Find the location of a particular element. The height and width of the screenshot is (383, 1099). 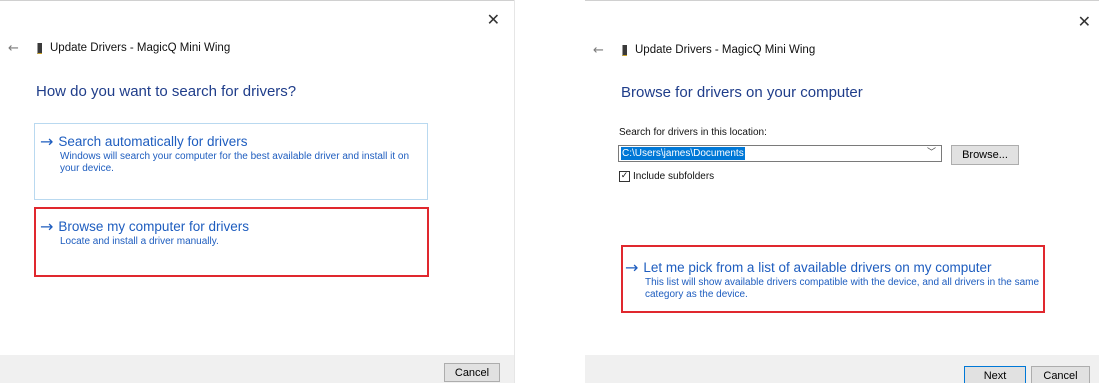

option-title: Browse my computer for drivers is located at coordinates (153, 226).